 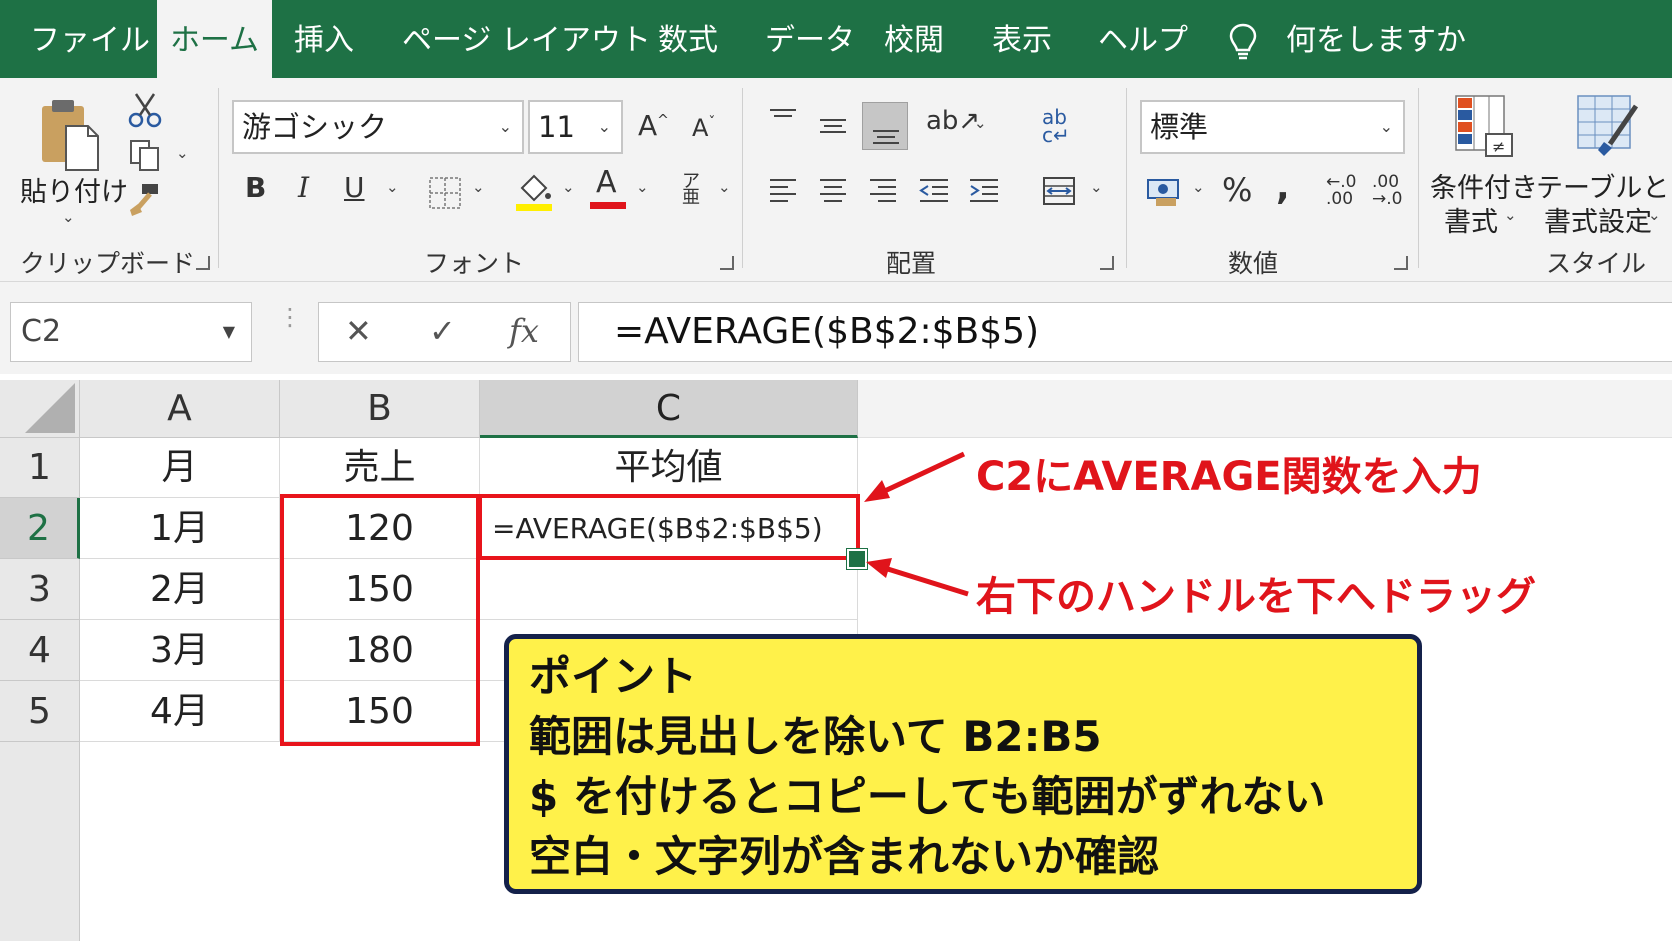 What do you see at coordinates (380, 409) in the screenshot?
I see `column-header-b: B` at bounding box center [380, 409].